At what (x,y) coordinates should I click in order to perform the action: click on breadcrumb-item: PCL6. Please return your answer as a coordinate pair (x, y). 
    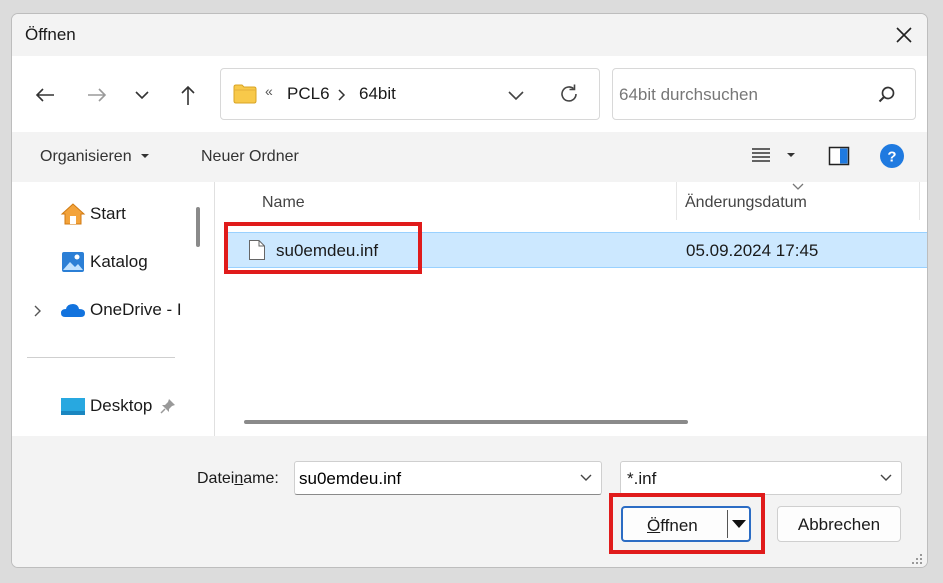
    Looking at the image, I should click on (308, 94).